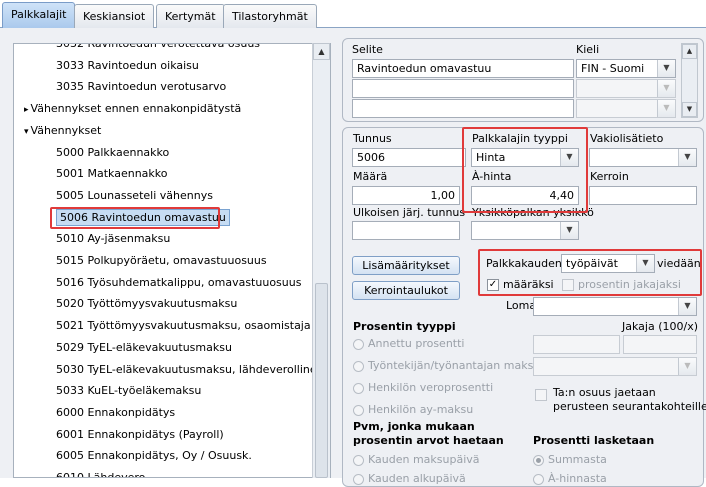  Describe the element at coordinates (321, 260) in the screenshot. I see `tree-scrollbar: ▲` at that location.